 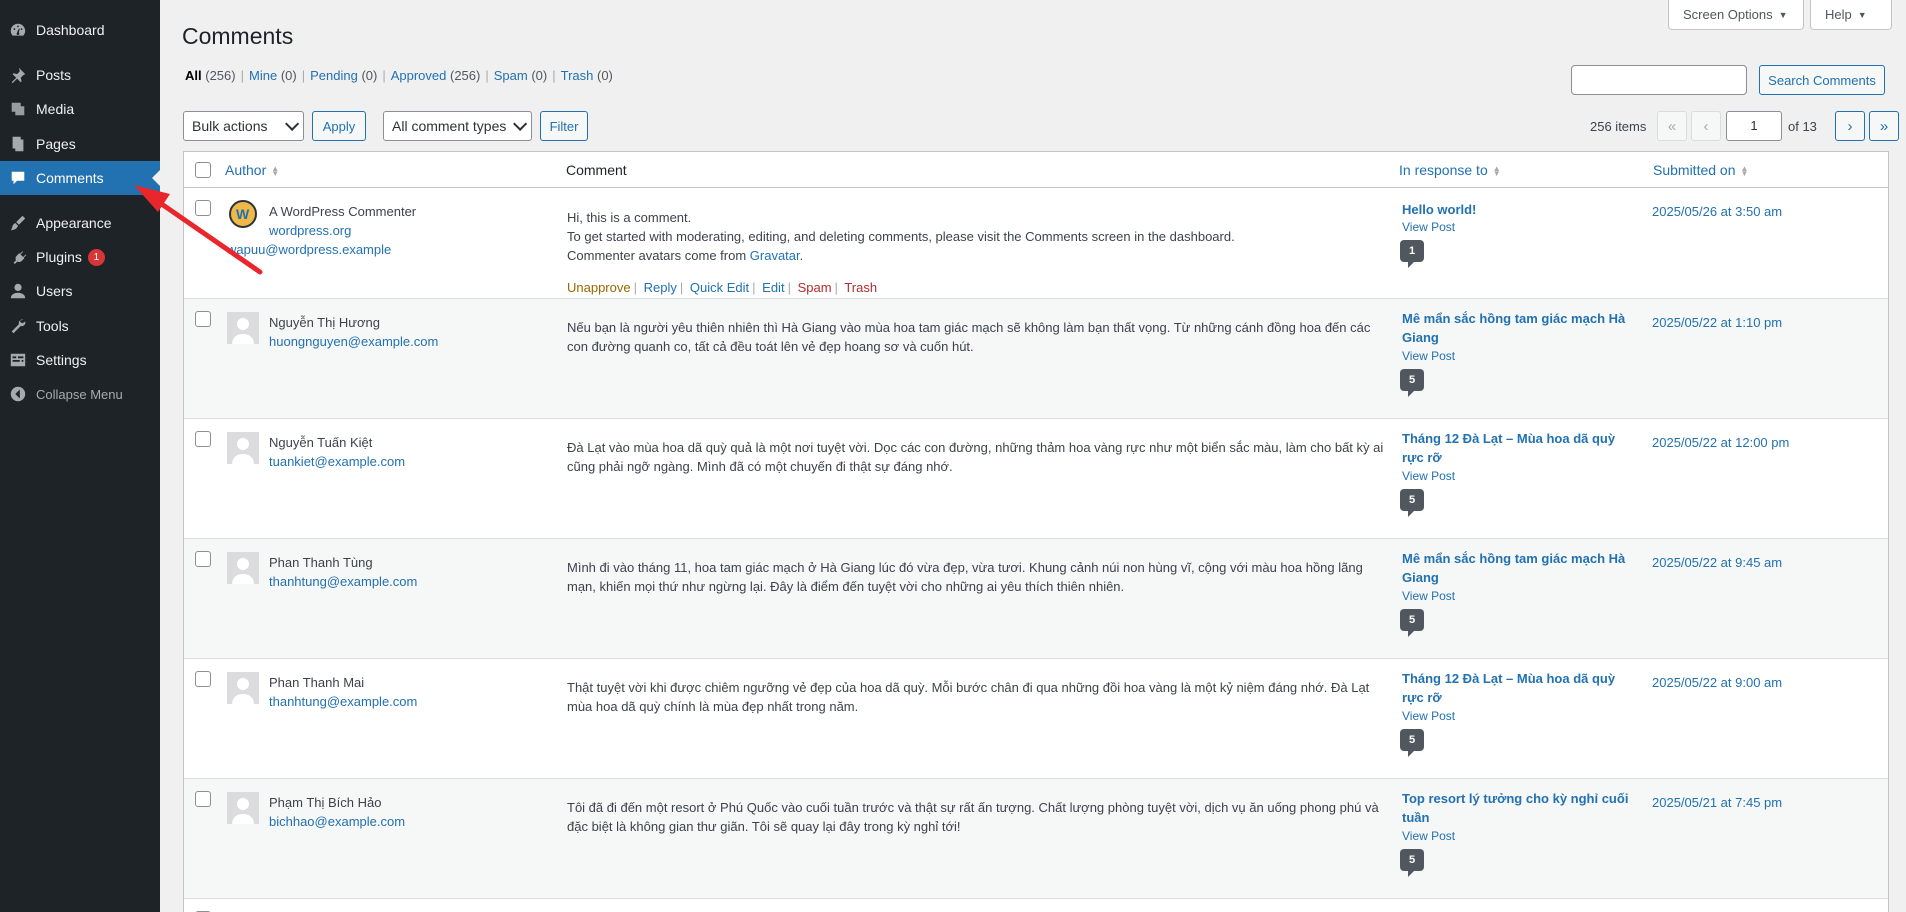 What do you see at coordinates (80, 178) in the screenshot?
I see `sidebar-item-comments: Comments` at bounding box center [80, 178].